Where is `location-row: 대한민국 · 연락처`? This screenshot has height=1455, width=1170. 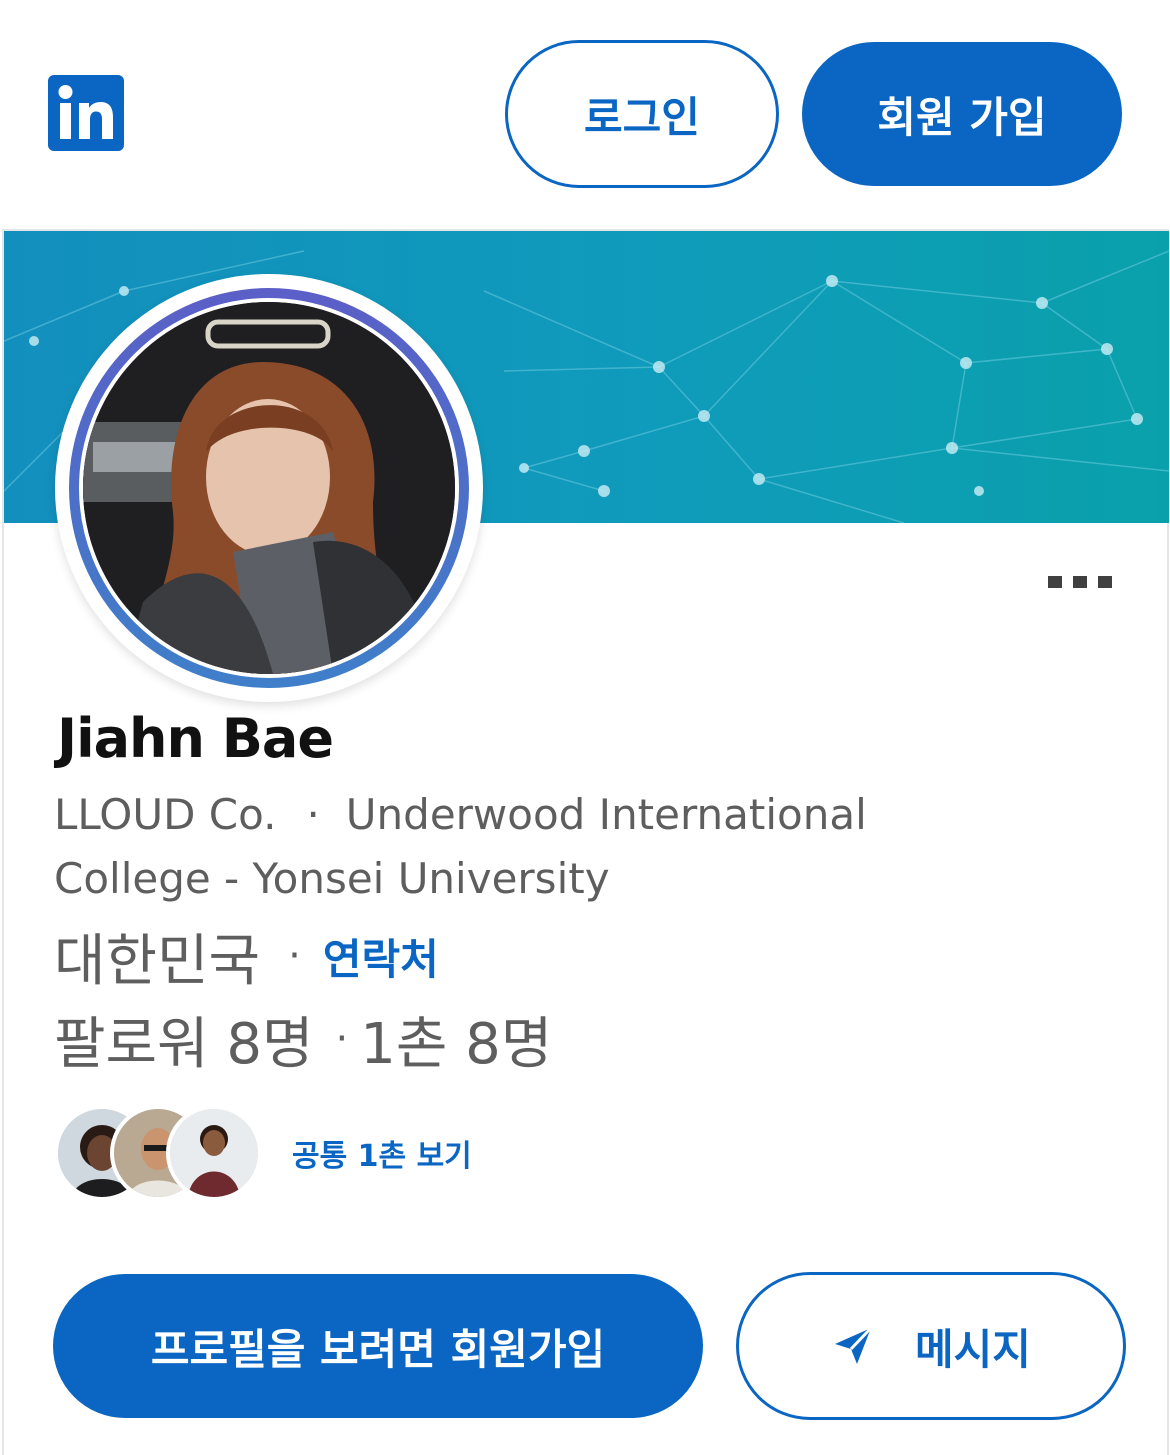
location-row: 대한민국 · 연락처 is located at coordinates (246, 957).